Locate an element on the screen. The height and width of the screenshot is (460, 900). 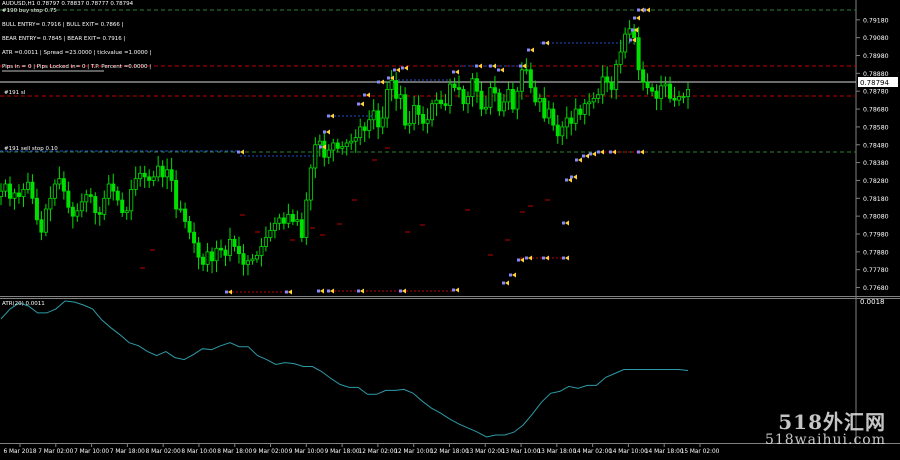
time-tick-label: 8 Mar 02:00 is located at coordinates (163, 452).